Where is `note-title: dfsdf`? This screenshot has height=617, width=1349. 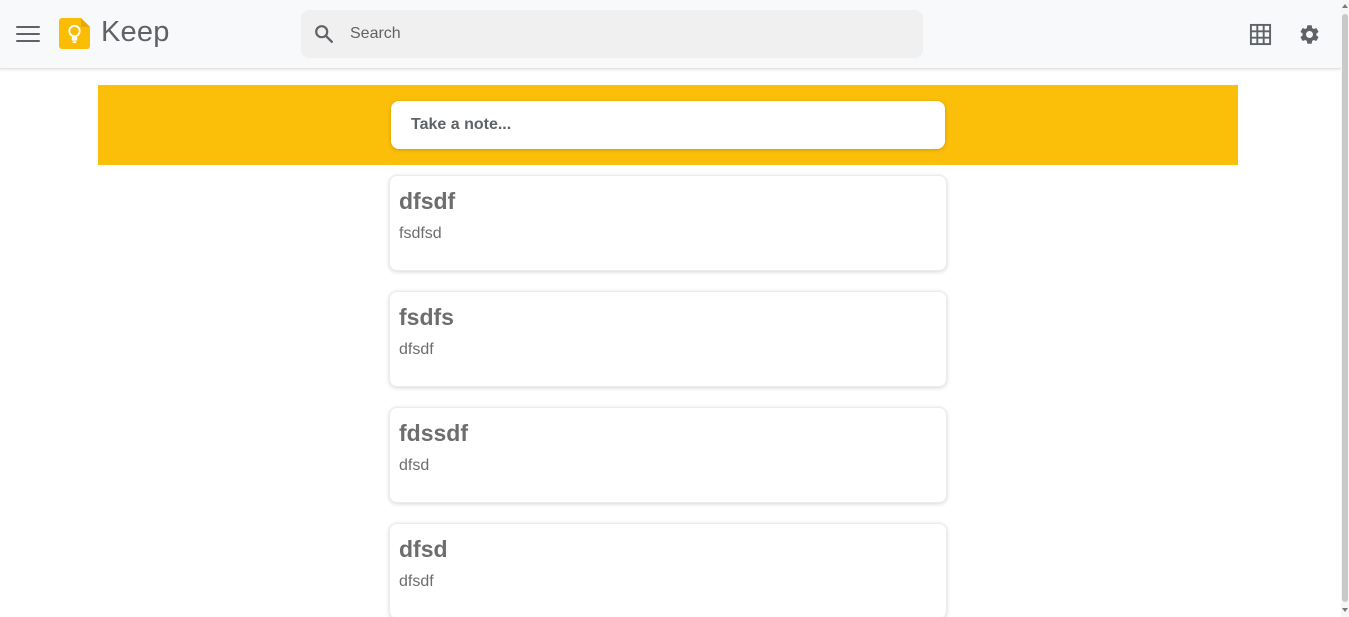 note-title: dfsdf is located at coordinates (427, 201).